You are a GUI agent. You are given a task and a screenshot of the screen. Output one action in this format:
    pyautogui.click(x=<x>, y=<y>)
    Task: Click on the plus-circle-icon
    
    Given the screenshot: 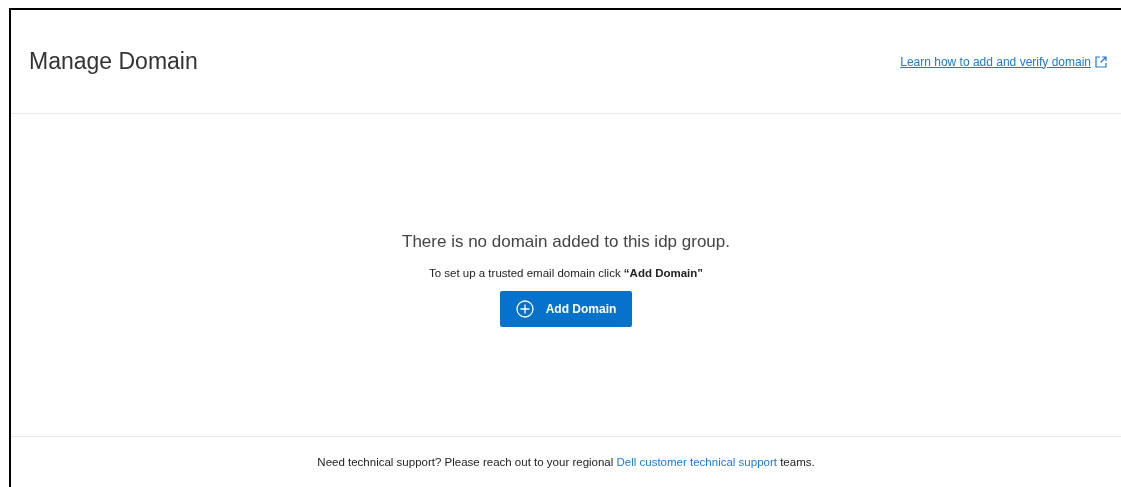 What is the action you would take?
    pyautogui.click(x=524, y=308)
    